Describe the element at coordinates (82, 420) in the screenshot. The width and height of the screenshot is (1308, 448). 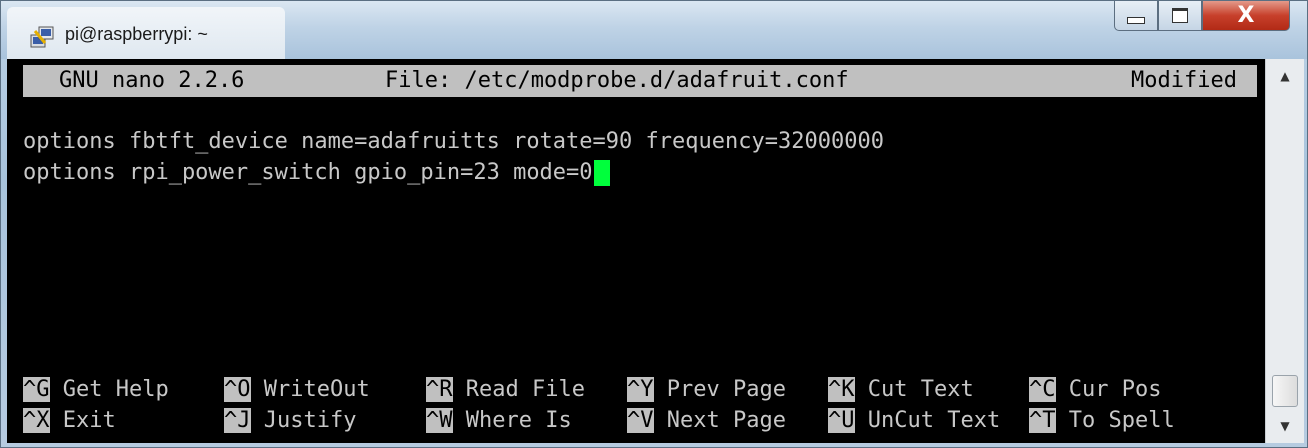
I see `shortcut-label: Exit` at that location.